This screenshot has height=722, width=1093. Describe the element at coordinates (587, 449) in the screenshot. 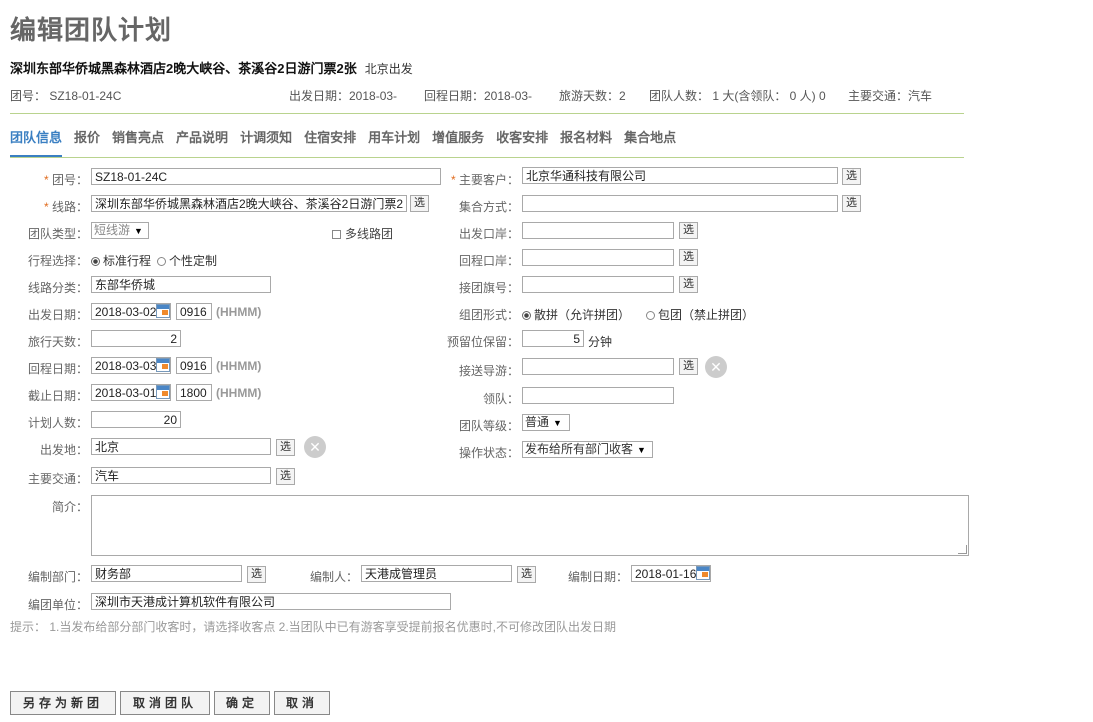

I see `op-status-select: 发布给所有部门收客 ▼` at that location.